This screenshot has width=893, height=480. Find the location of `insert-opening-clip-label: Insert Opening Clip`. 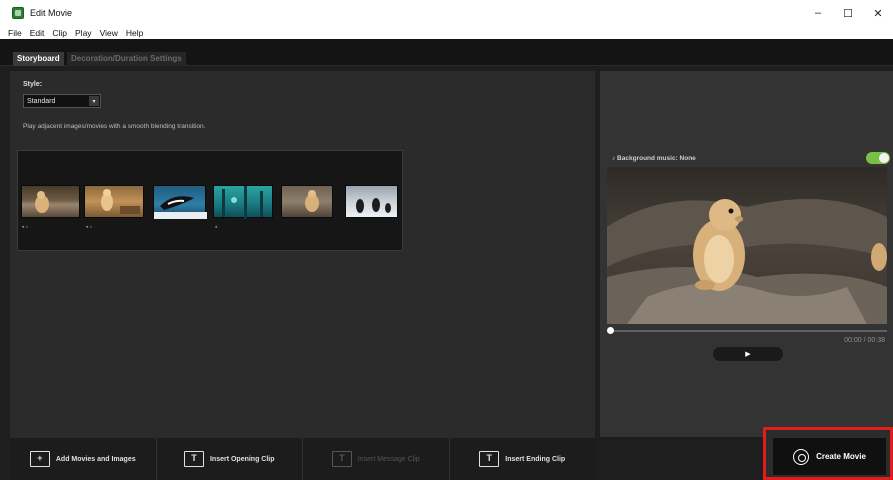

insert-opening-clip-label: Insert Opening Clip is located at coordinates (242, 459).